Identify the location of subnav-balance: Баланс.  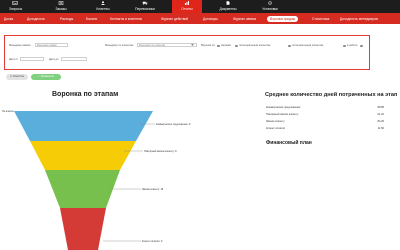
(91, 19).